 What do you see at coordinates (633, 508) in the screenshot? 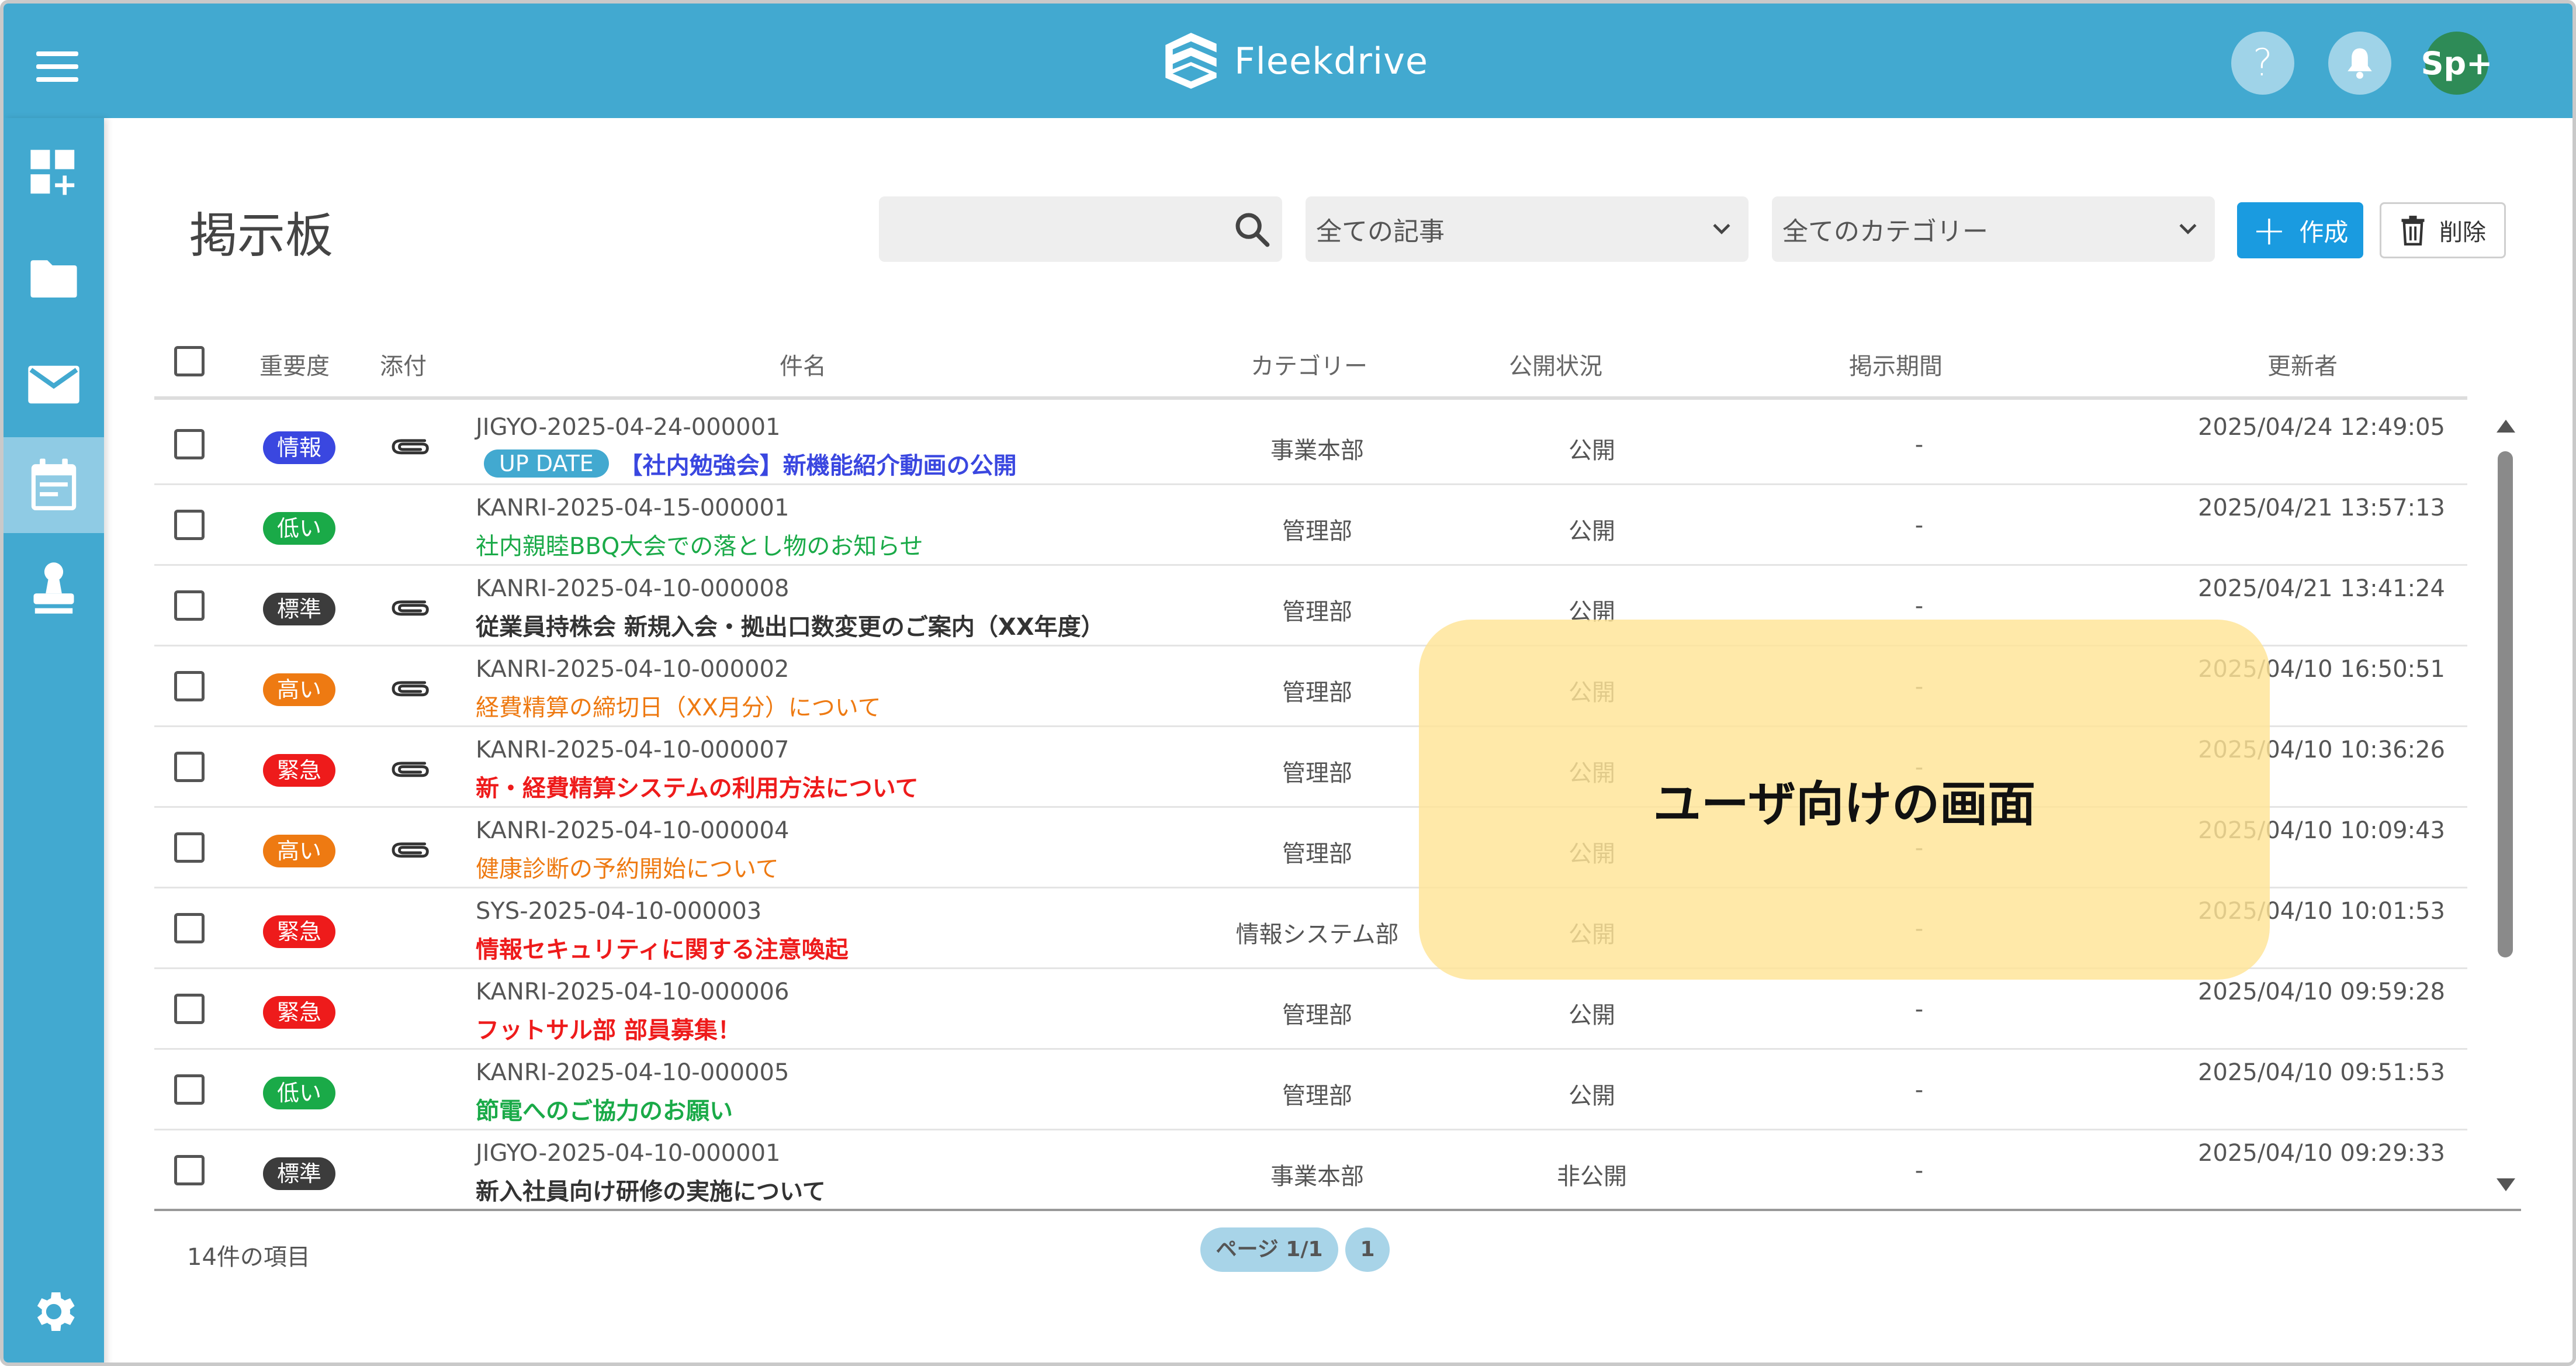
I see `article-code: KANRI-2025-04-15-000001` at bounding box center [633, 508].